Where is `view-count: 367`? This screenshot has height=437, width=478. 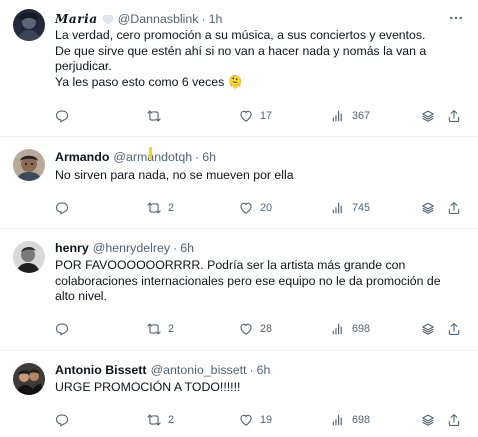 view-count: 367 is located at coordinates (361, 116).